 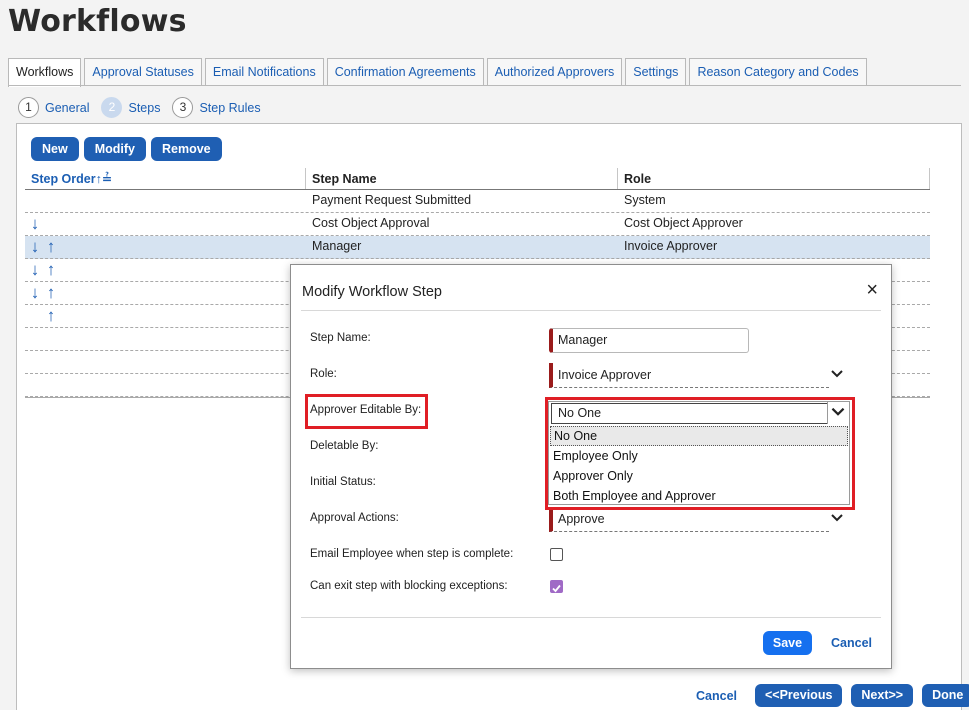 I want to click on column-header-role: Role, so click(x=774, y=178).